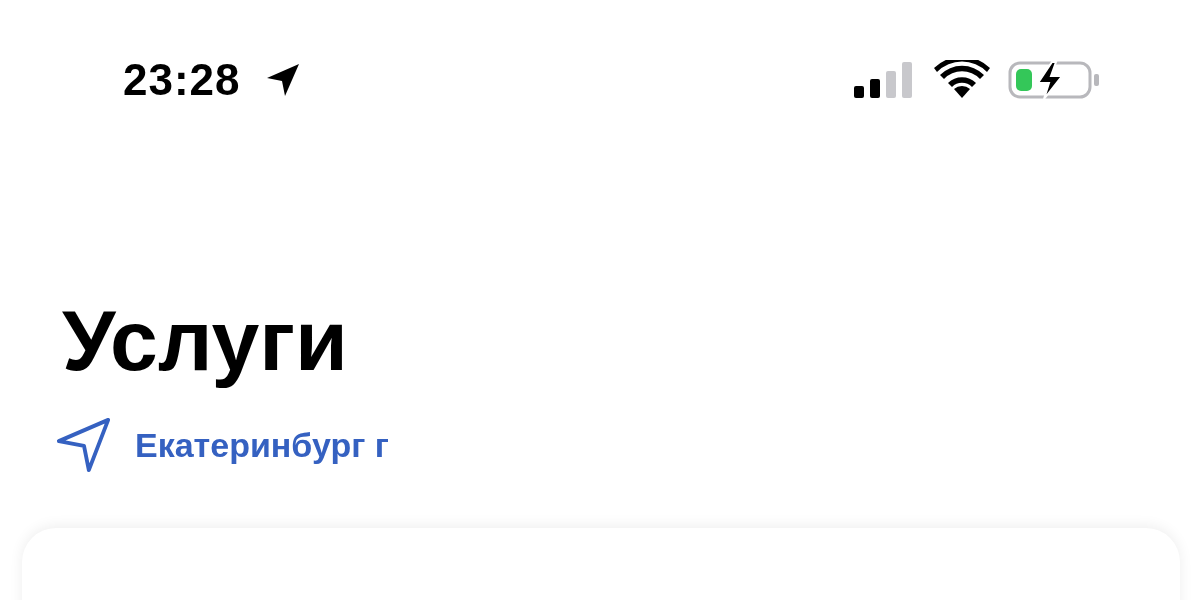 This screenshot has height=600, width=1202. Describe the element at coordinates (262, 445) in the screenshot. I see `city-link: Екатеринбург г` at that location.